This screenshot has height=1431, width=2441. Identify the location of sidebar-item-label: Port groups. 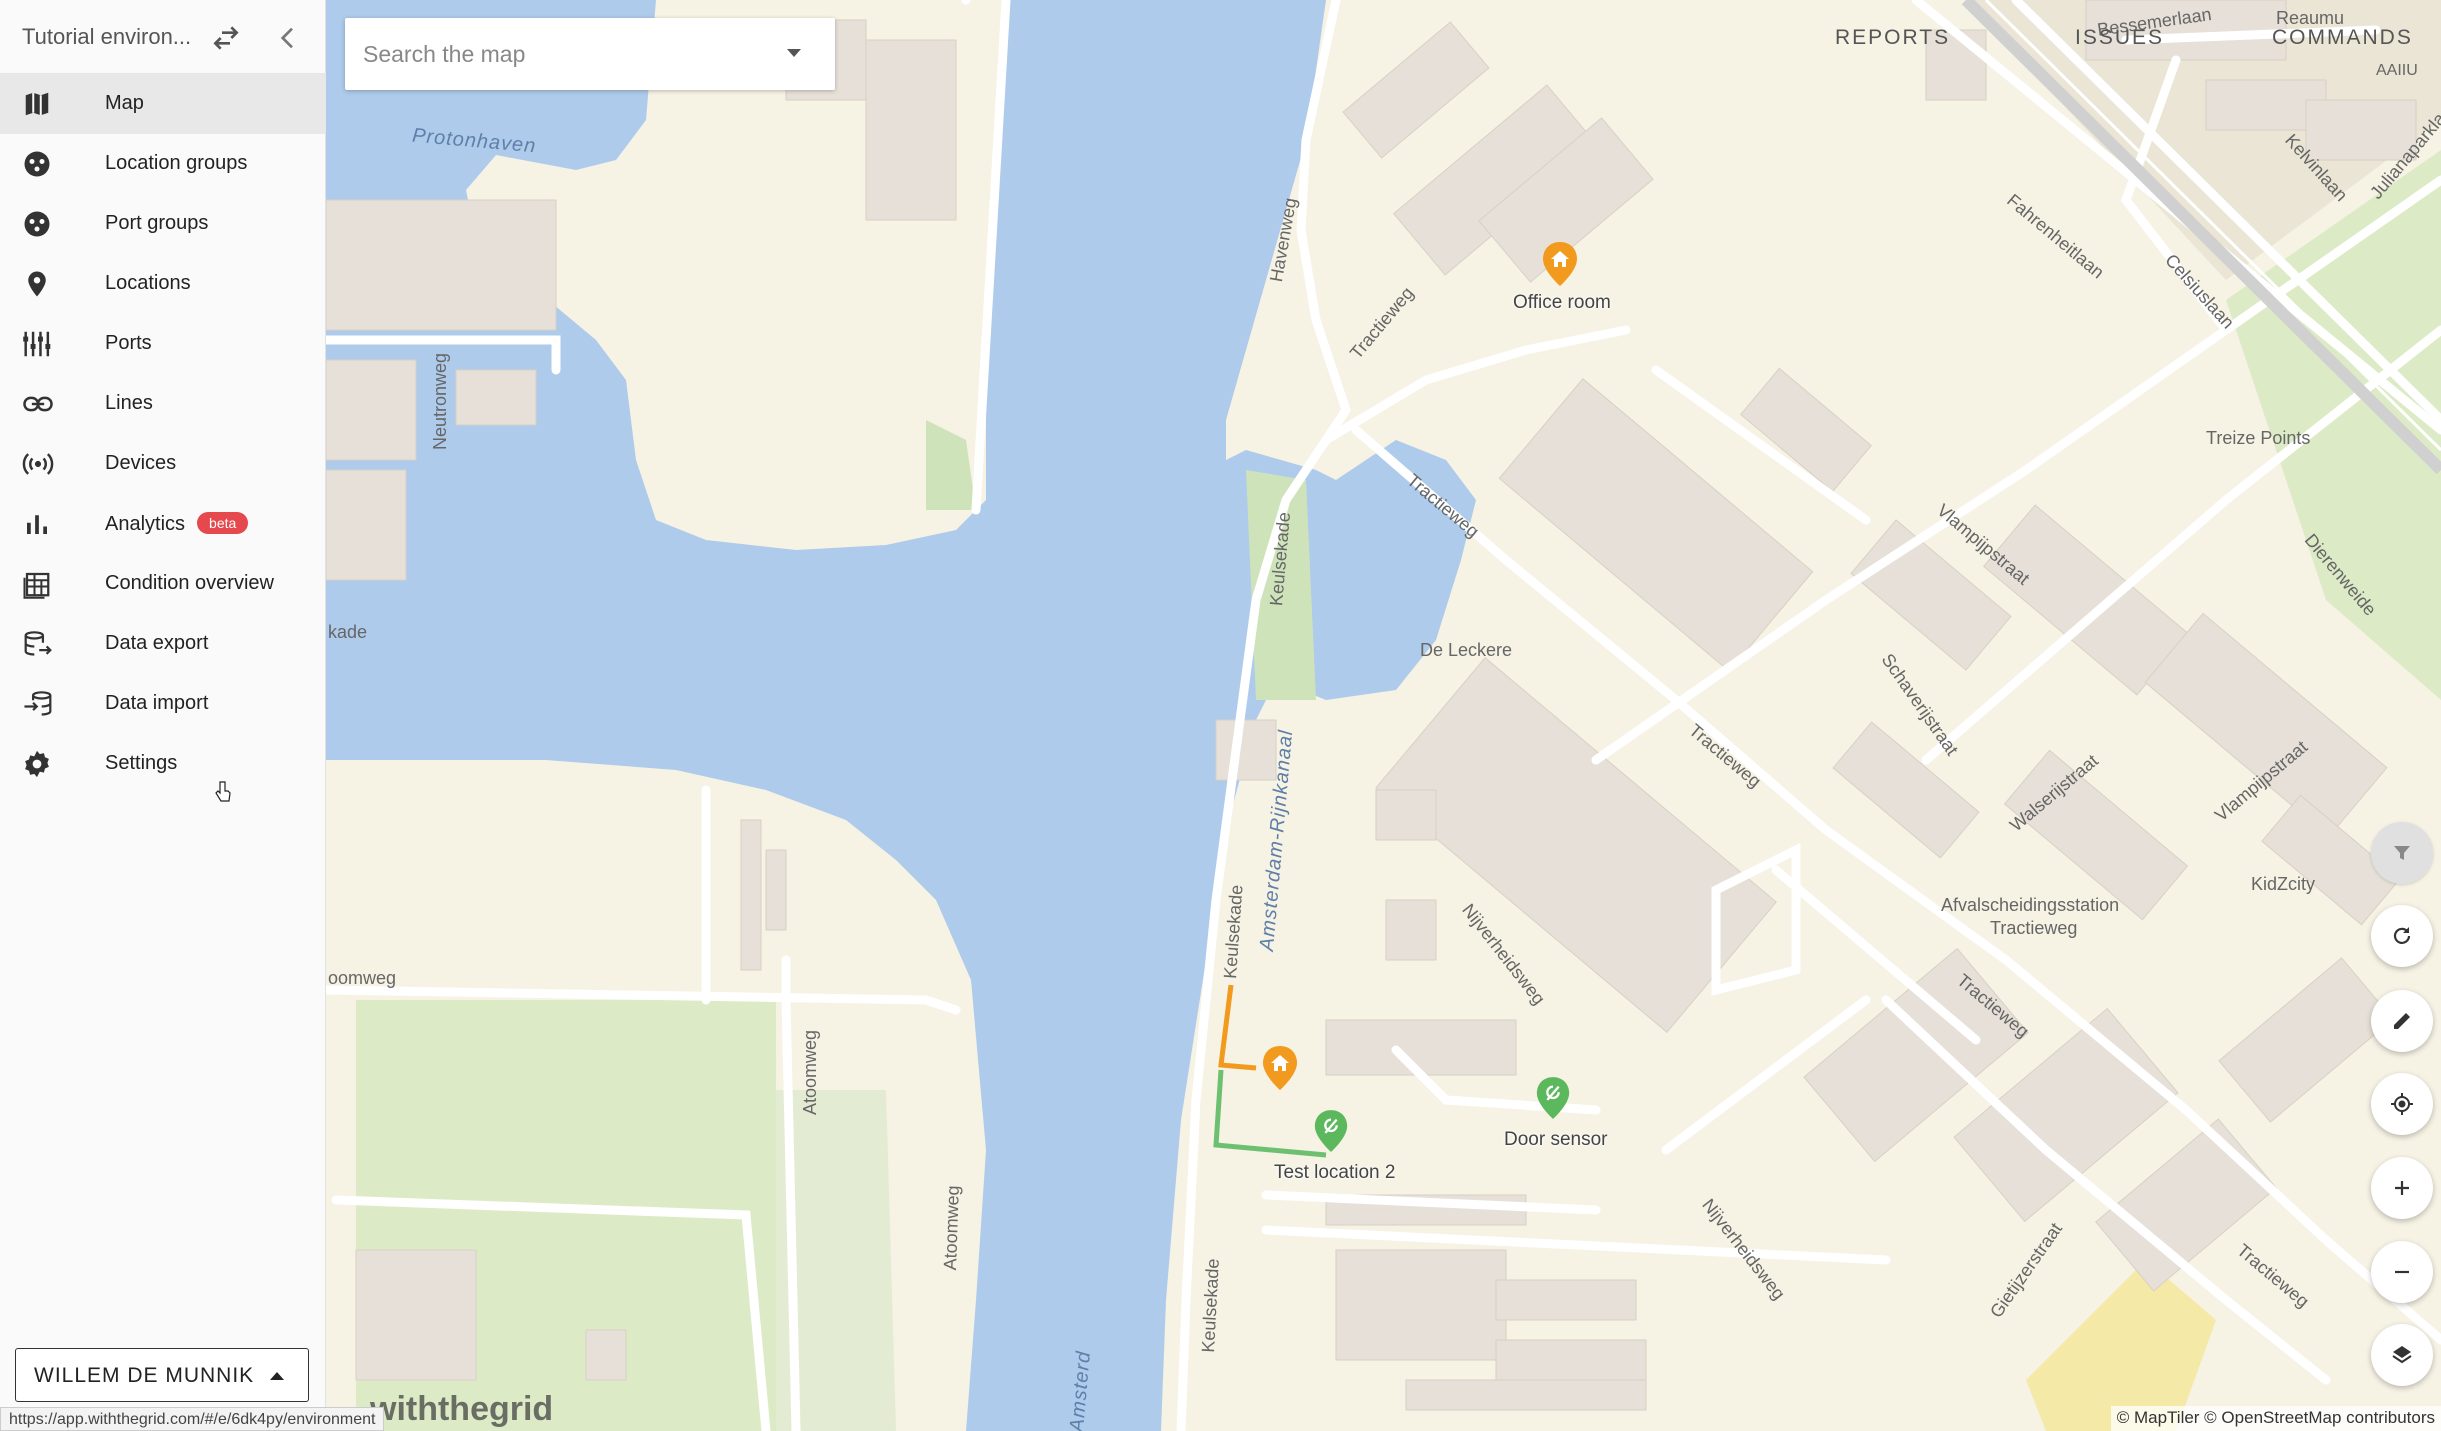
(157, 223).